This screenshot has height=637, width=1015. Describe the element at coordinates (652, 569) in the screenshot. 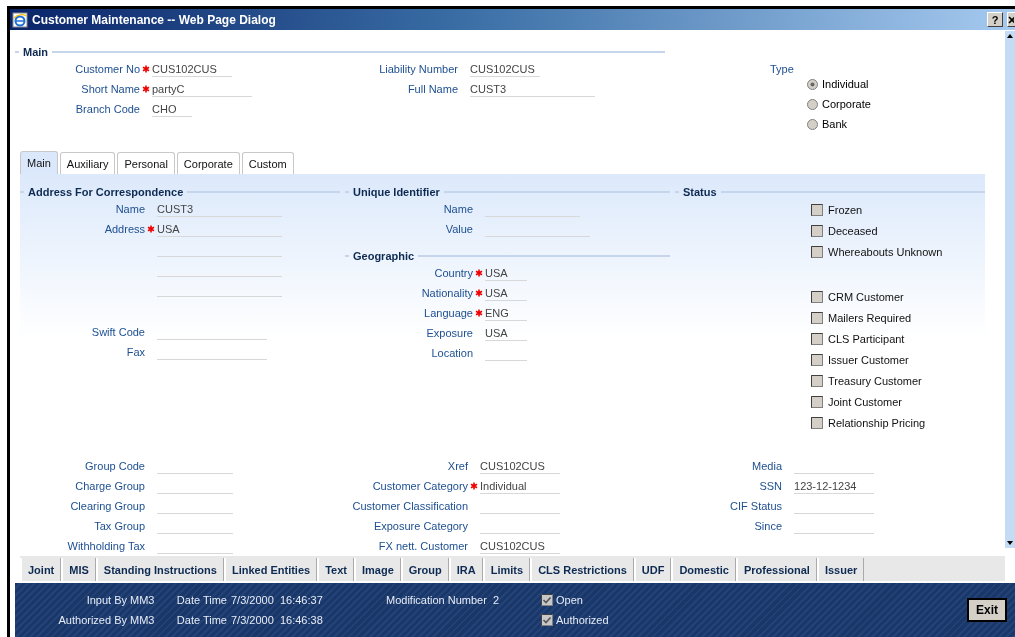

I see `tab-button: UDF` at that location.